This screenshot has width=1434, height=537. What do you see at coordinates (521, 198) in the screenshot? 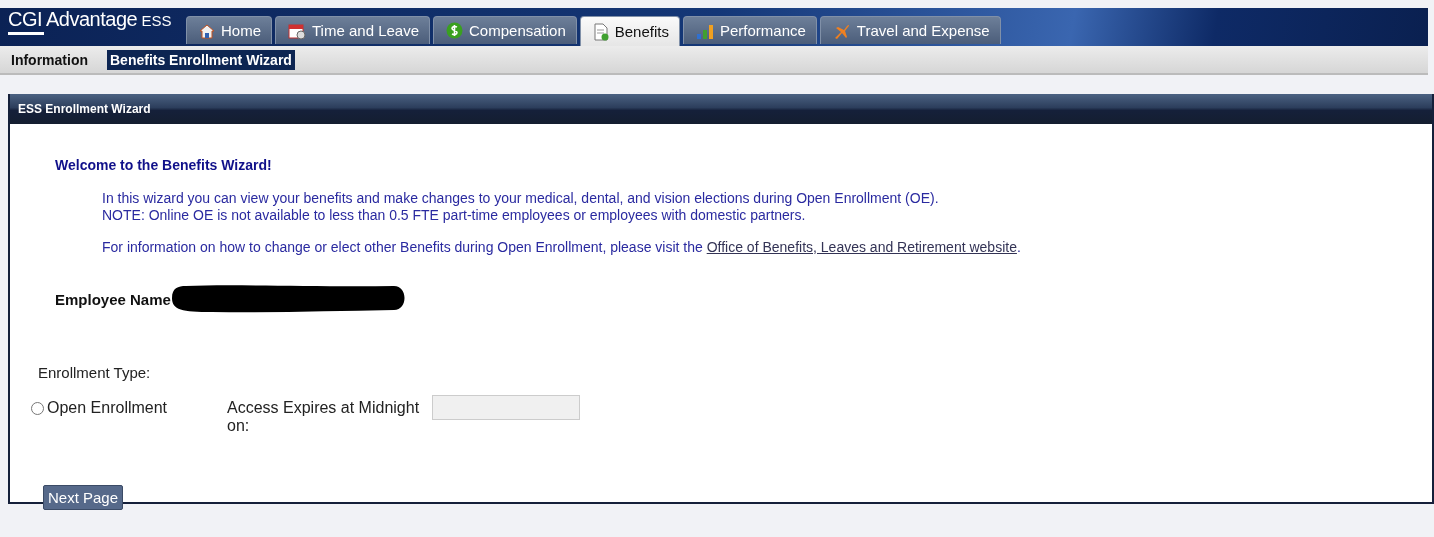
I see `intro-text: In this wizard you can view your benefits and make changes to your medical, dental, and vision elections during Open Enrollment (OE).` at bounding box center [521, 198].